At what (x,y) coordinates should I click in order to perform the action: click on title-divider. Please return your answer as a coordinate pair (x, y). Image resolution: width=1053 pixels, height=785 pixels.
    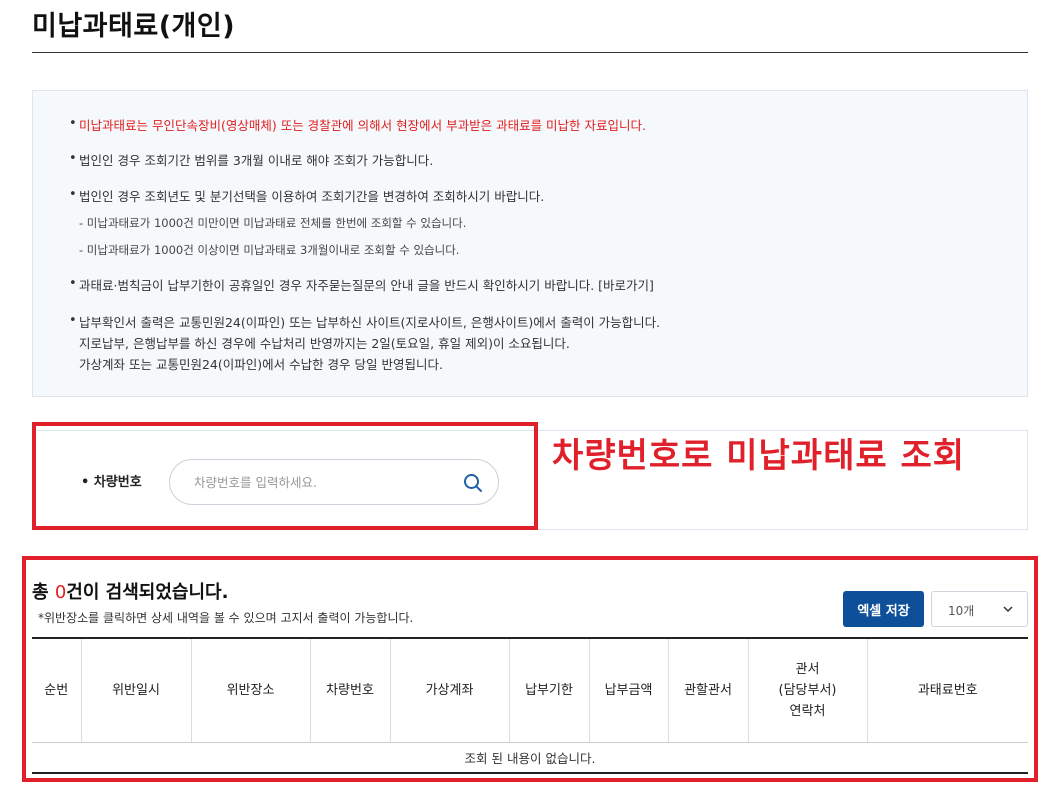
    Looking at the image, I should click on (530, 52).